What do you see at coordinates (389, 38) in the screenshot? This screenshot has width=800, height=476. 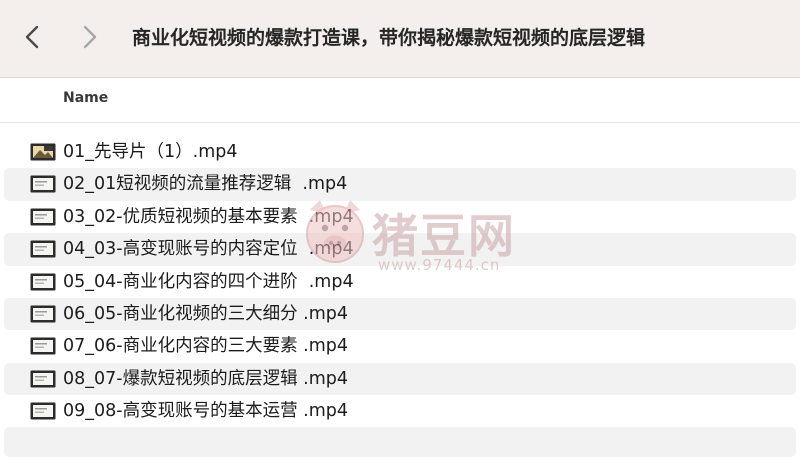 I see `window-title: 商业化短视频的爆款打造课，带你揭秘爆款短视频的底层逻辑` at bounding box center [389, 38].